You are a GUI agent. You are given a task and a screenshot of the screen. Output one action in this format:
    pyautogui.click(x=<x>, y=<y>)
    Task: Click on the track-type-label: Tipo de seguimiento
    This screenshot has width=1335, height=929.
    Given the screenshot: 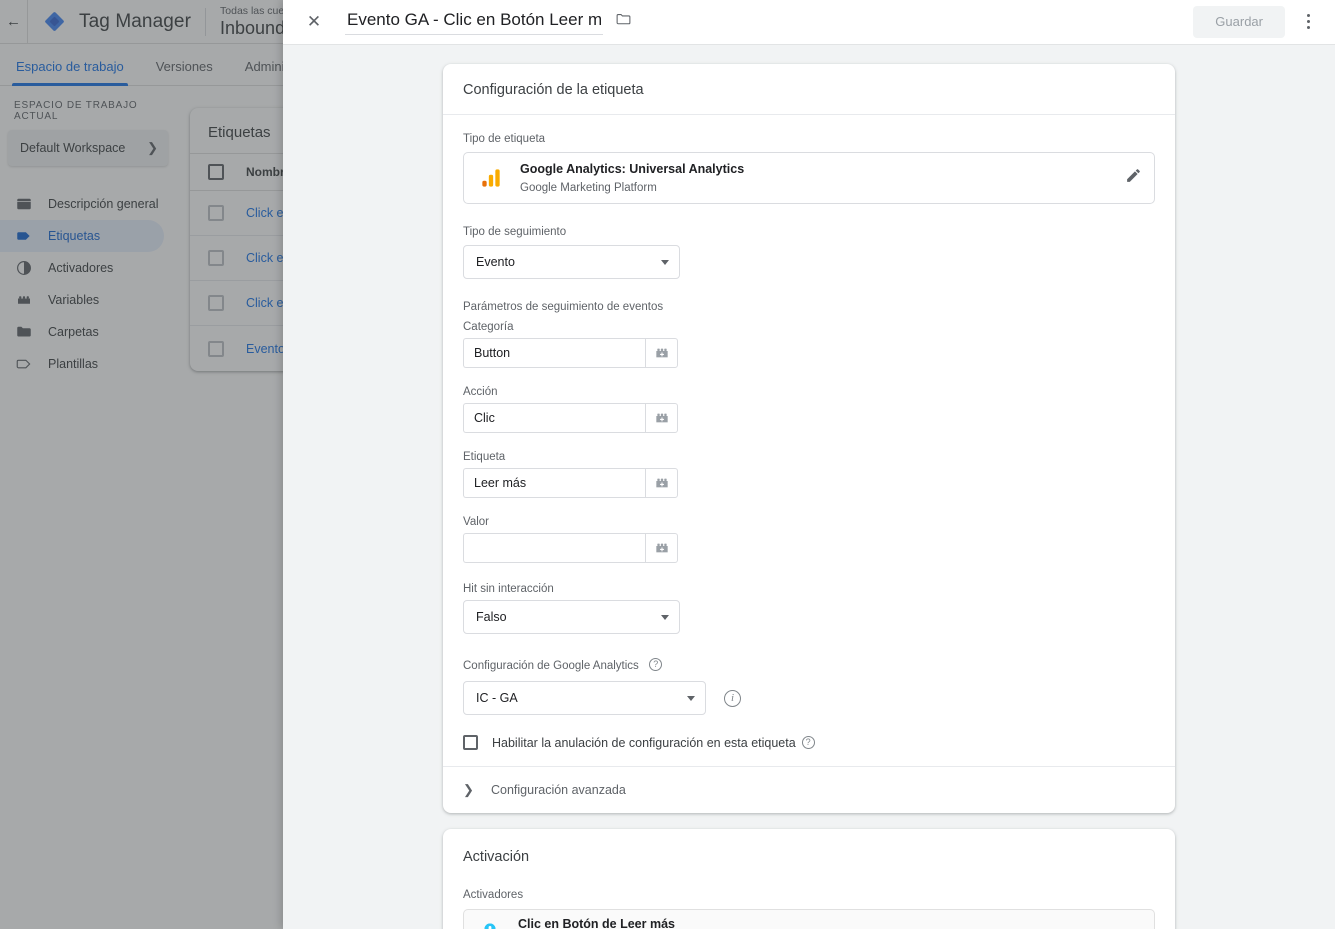 What is the action you would take?
    pyautogui.click(x=515, y=232)
    